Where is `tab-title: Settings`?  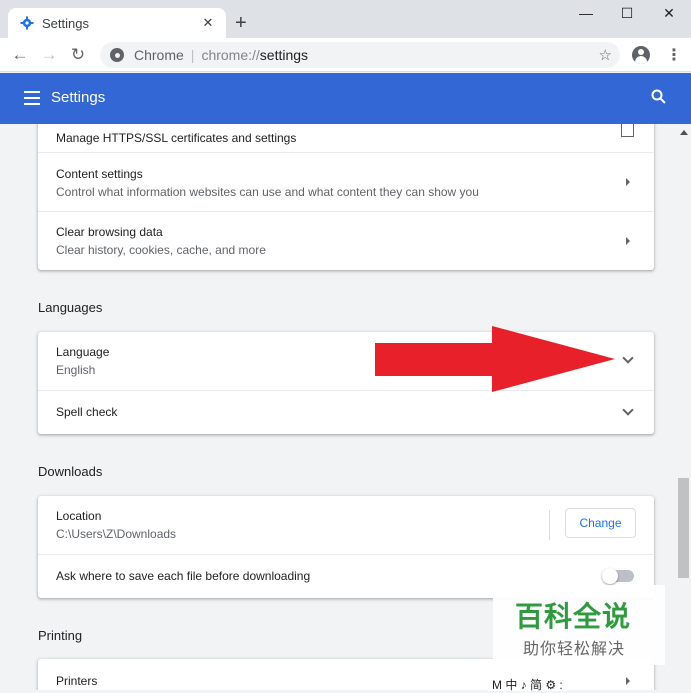 tab-title: Settings is located at coordinates (65, 23).